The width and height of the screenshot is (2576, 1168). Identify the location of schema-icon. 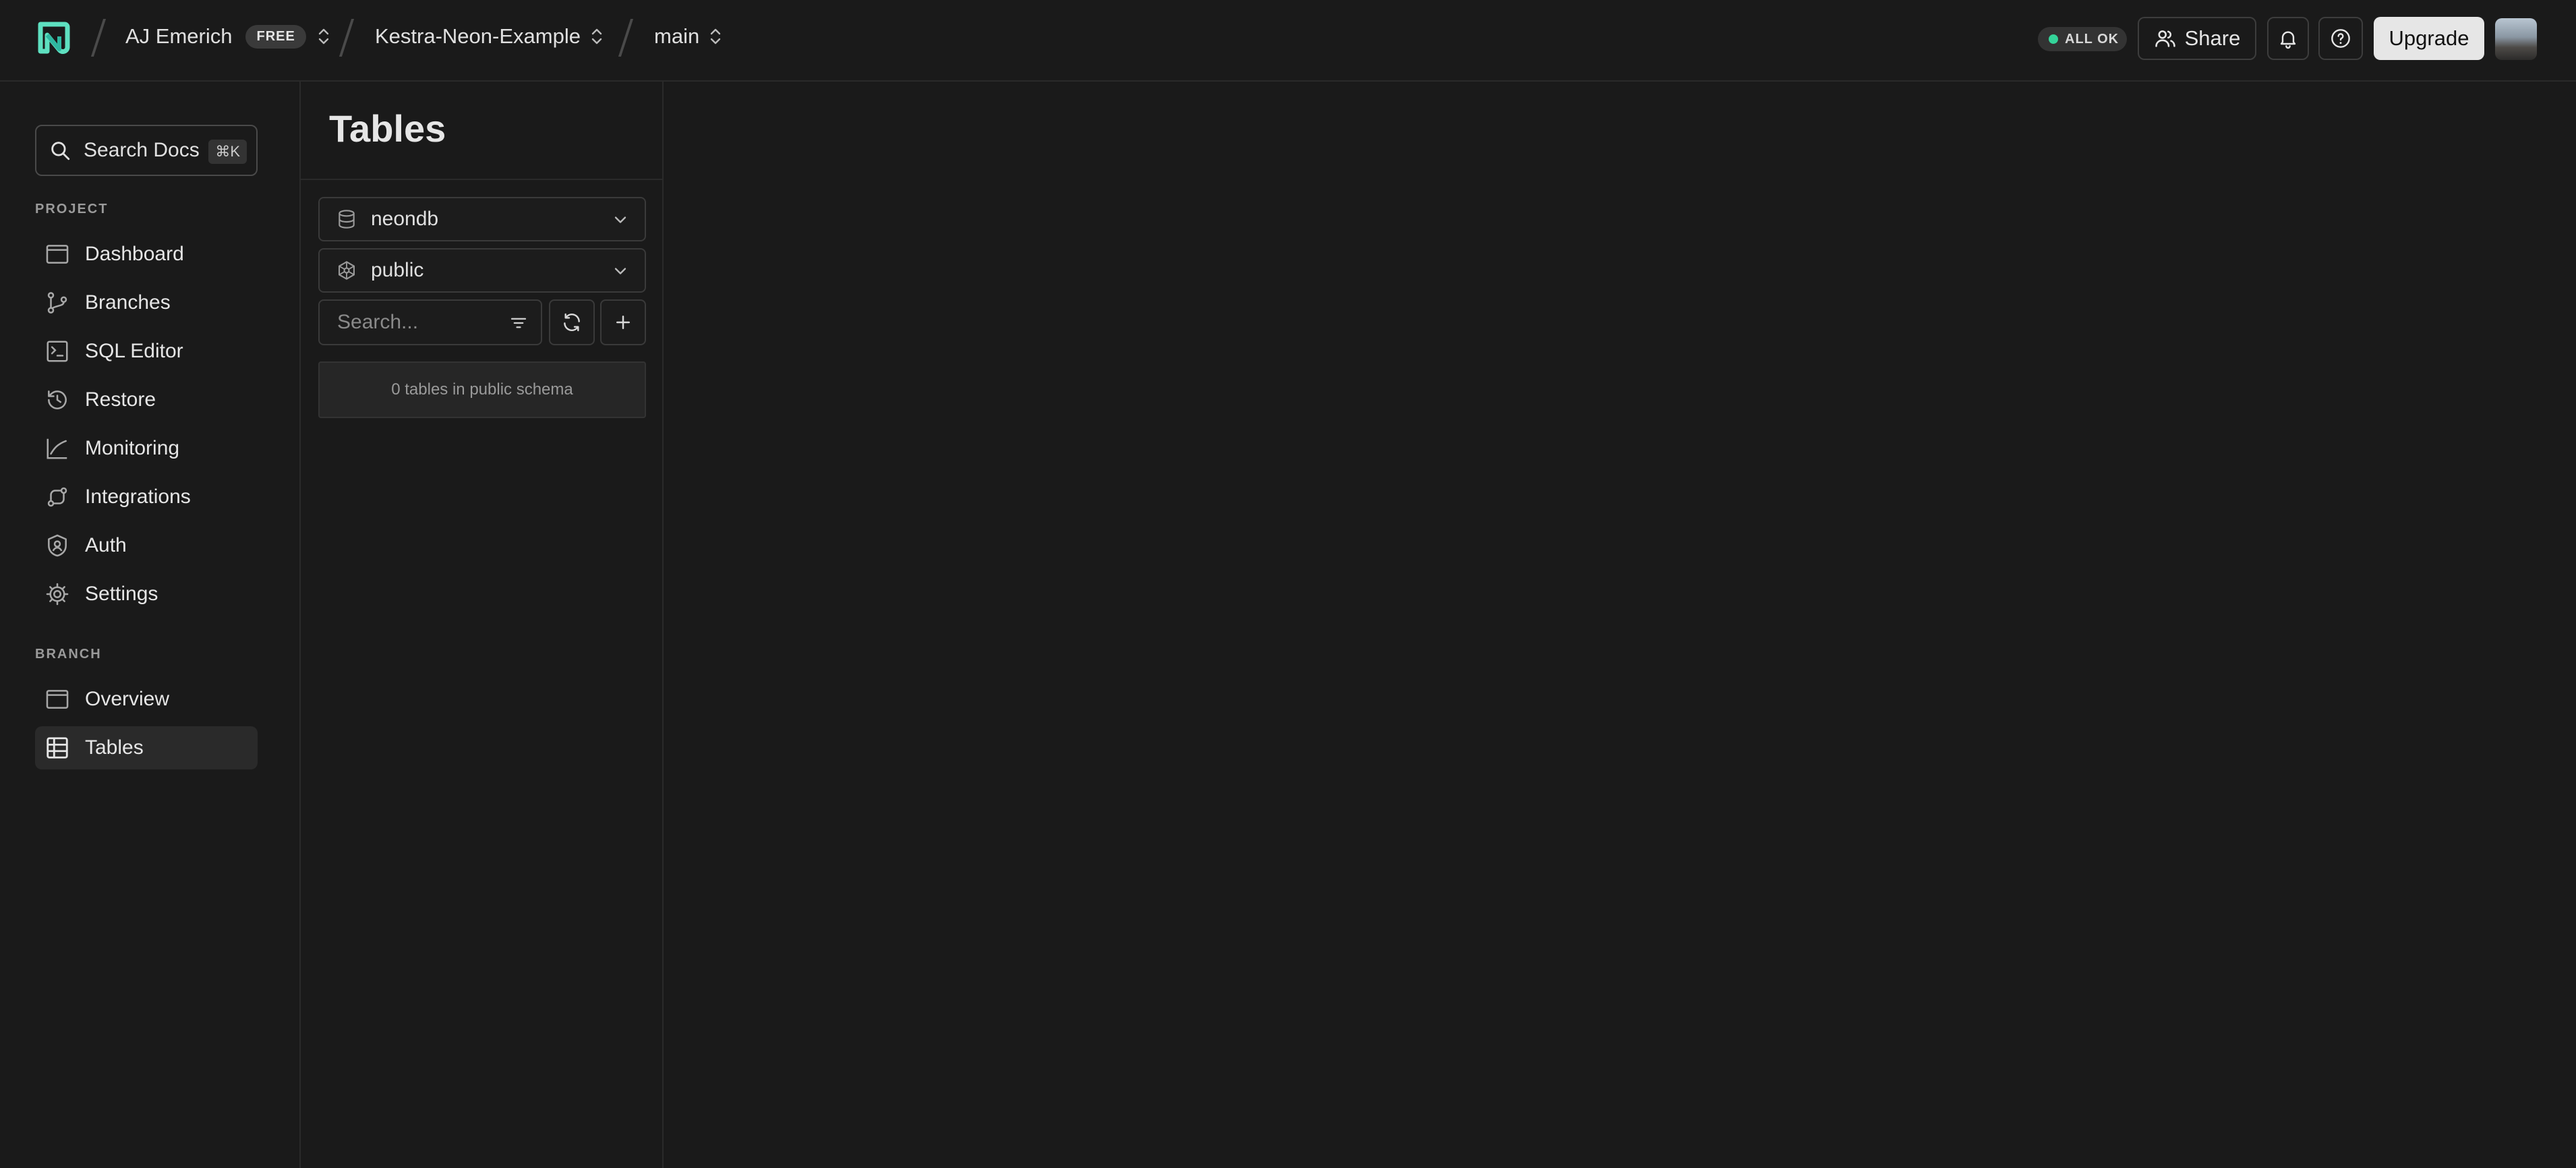
(347, 270).